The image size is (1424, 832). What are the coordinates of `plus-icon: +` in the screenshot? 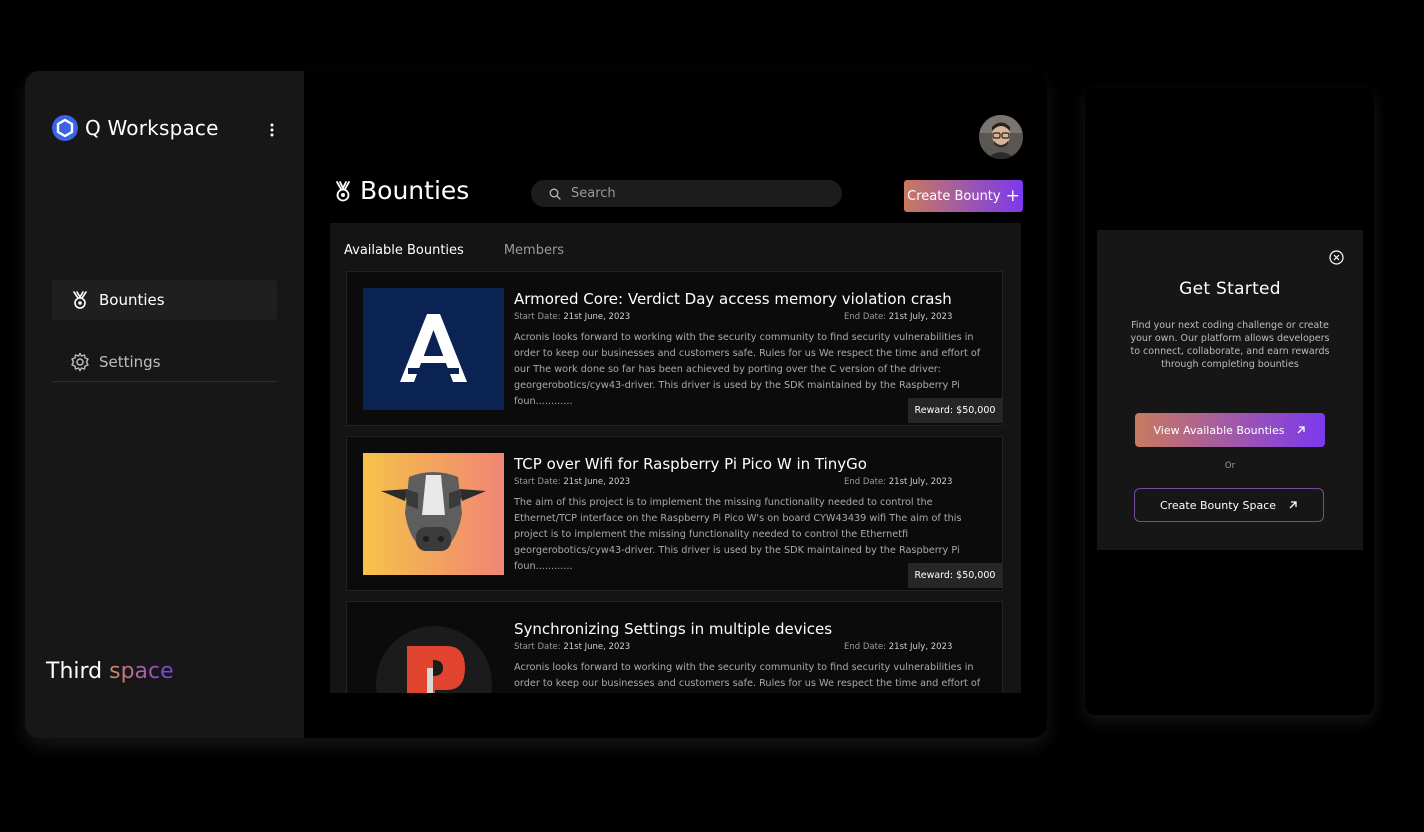 It's located at (1012, 195).